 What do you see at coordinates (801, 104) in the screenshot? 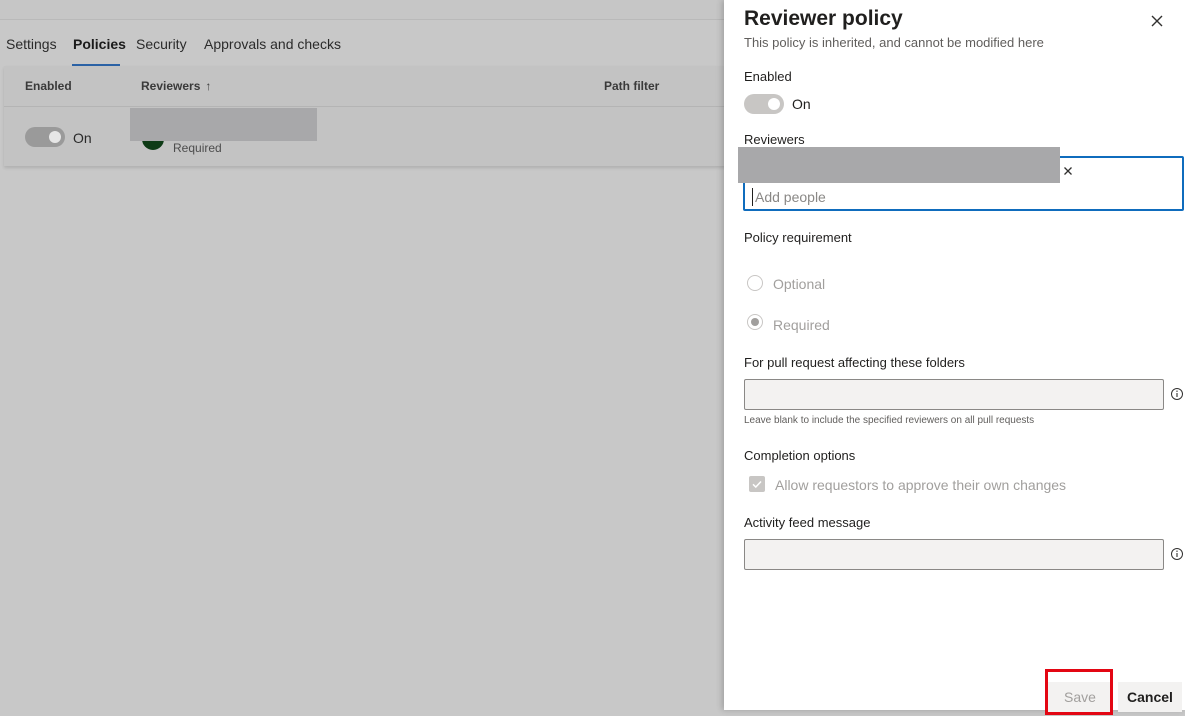
I see `enabled-toggle-text: On` at bounding box center [801, 104].